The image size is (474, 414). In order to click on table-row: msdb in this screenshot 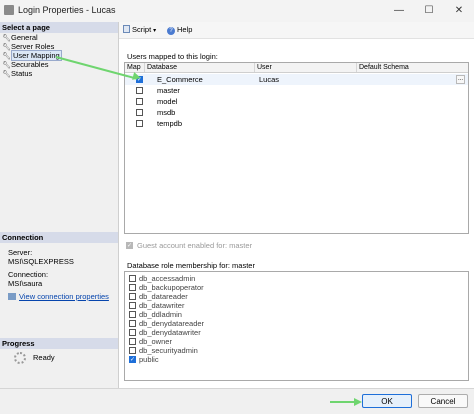, I will do `click(296, 112)`.